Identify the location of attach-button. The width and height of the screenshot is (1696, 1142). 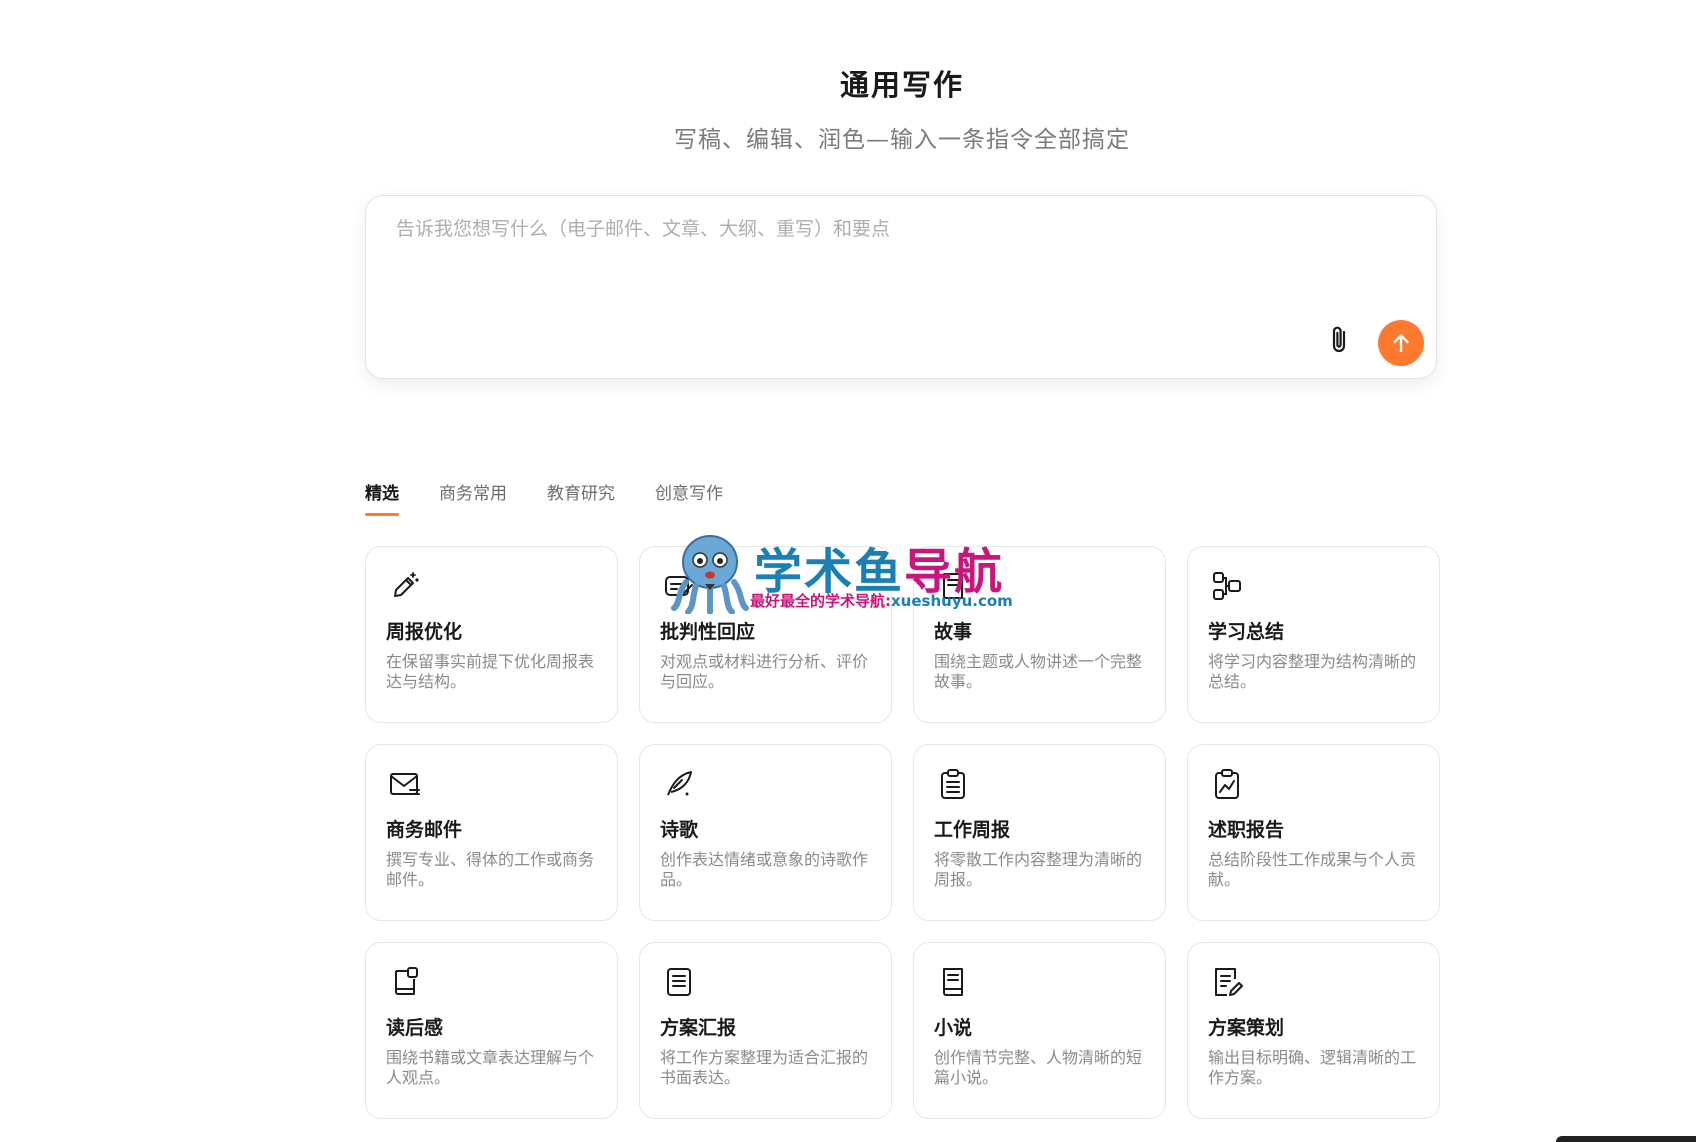
(1340, 340).